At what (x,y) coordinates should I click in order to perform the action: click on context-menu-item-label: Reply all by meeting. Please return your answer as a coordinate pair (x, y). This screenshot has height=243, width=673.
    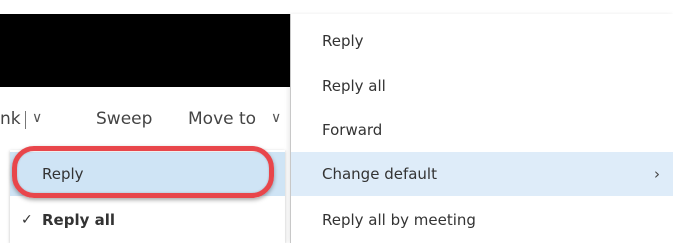
    Looking at the image, I should click on (399, 220).